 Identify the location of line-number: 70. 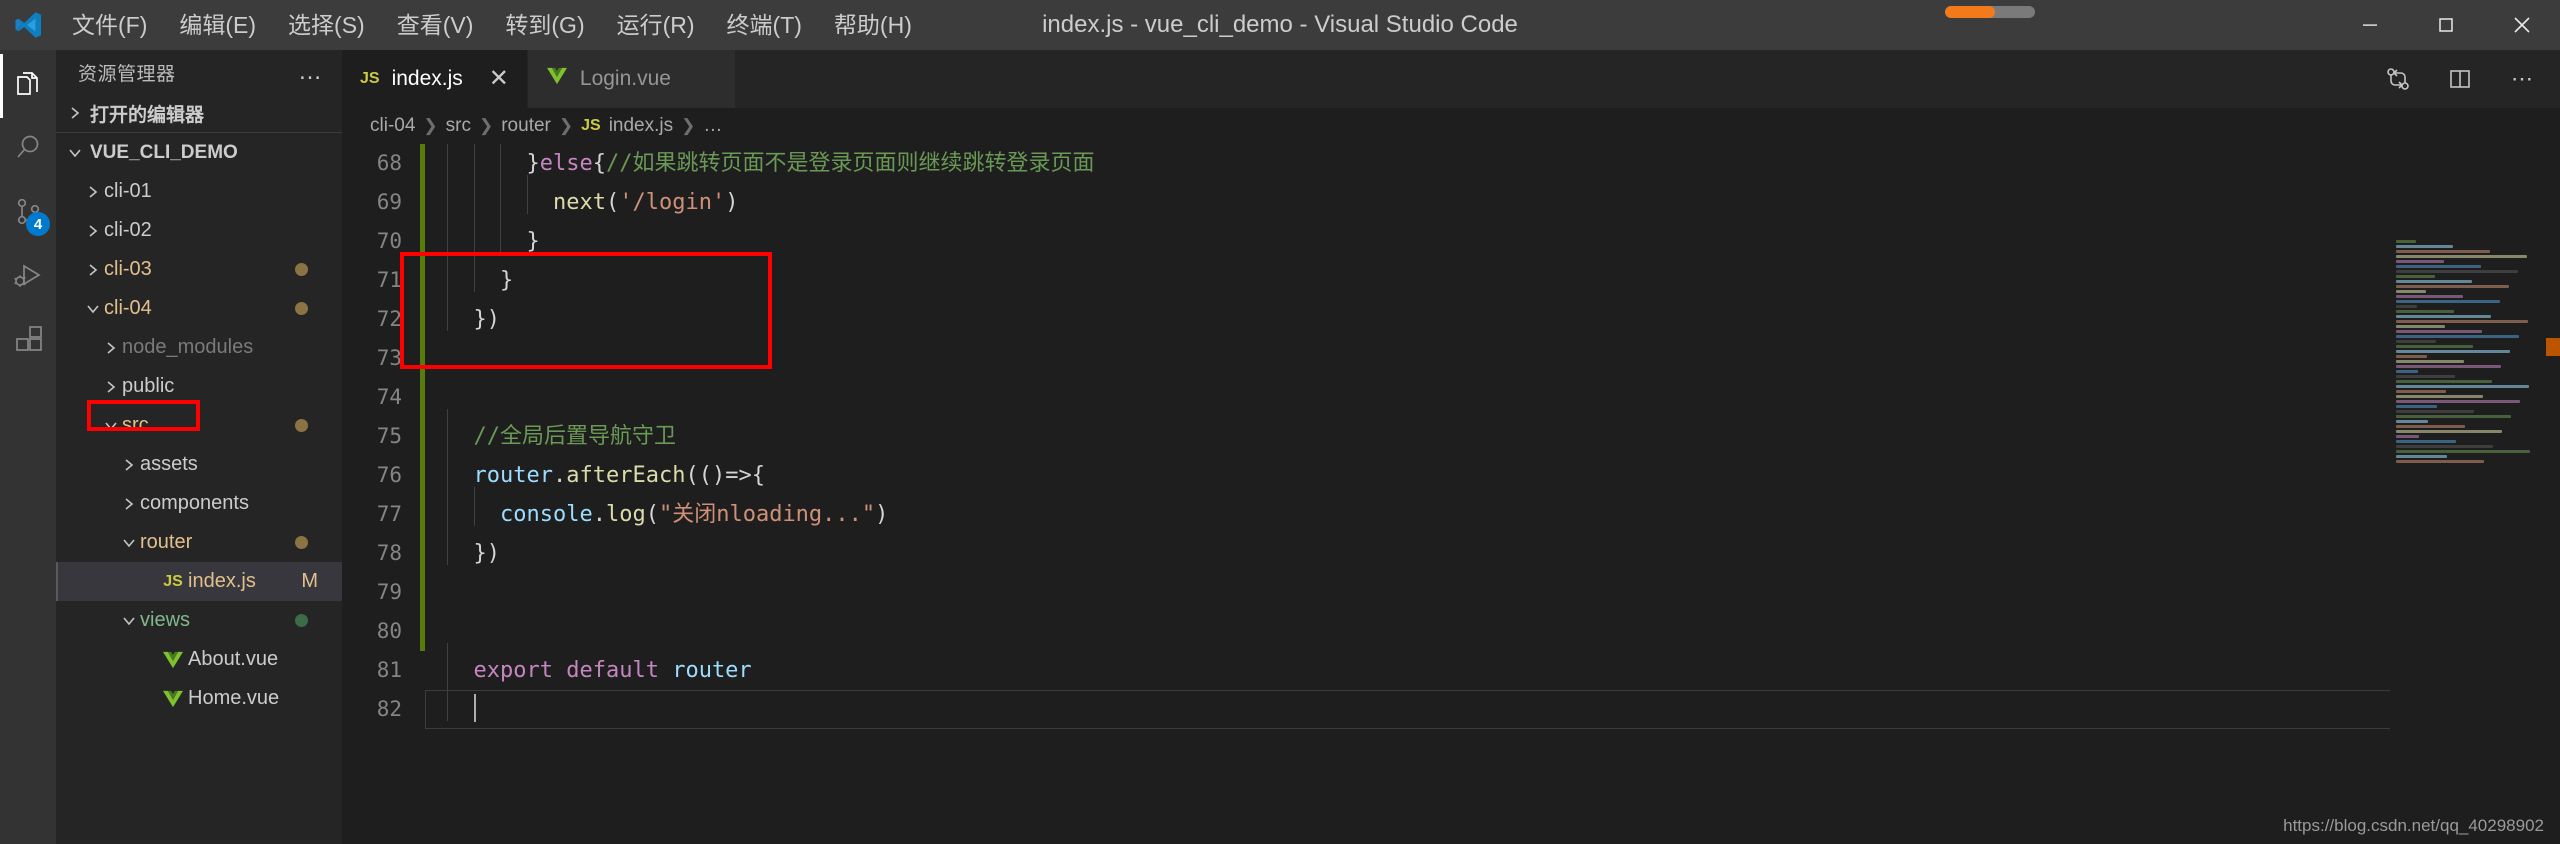
(389, 241).